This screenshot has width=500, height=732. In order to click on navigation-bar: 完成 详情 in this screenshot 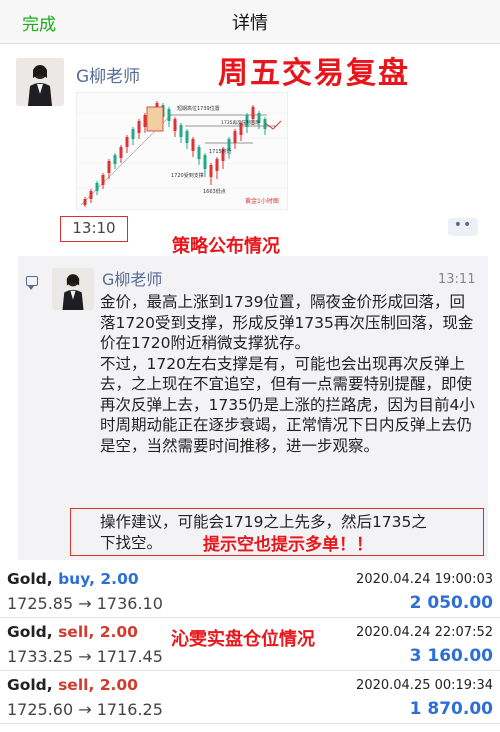, I will do `click(250, 22)`.